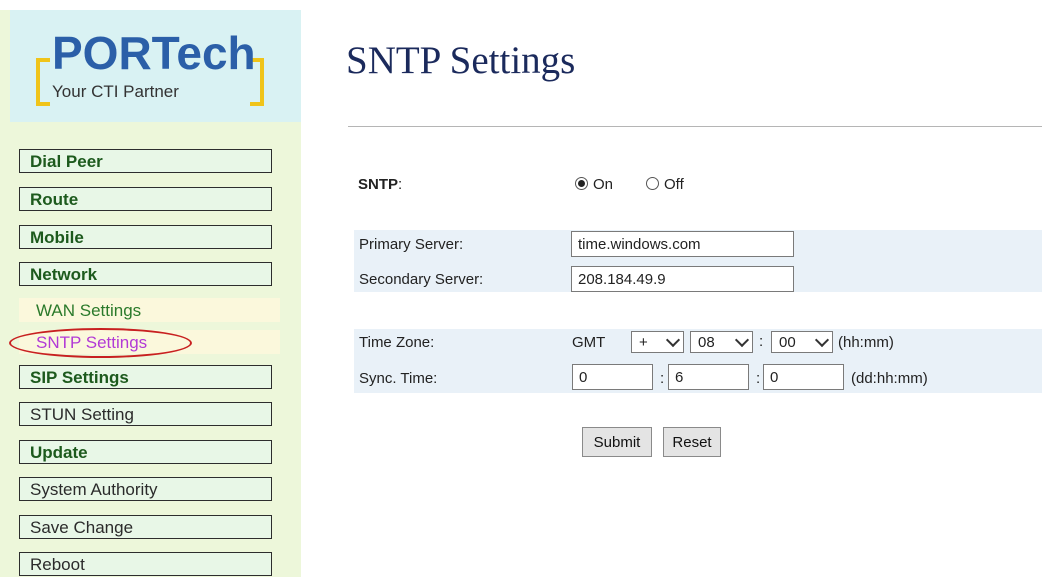  What do you see at coordinates (643, 342) in the screenshot?
I see `tz-sign-value: +` at bounding box center [643, 342].